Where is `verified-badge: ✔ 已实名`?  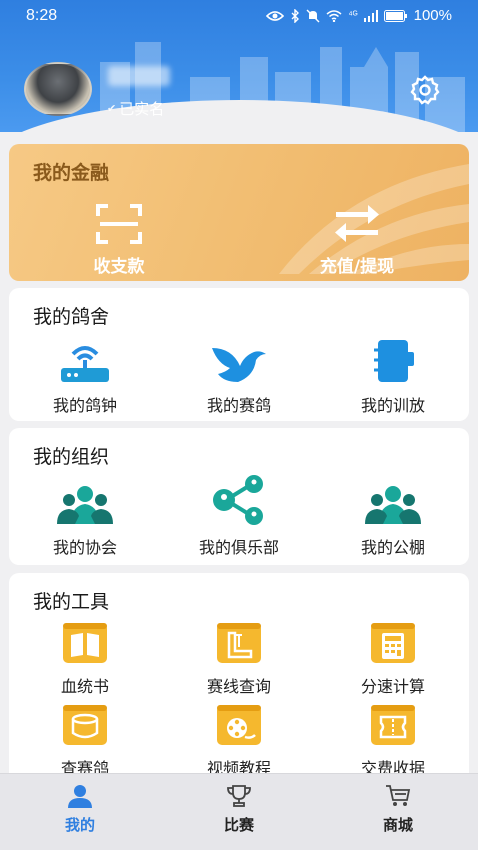
verified-badge: ✔ 已实名 is located at coordinates (135, 108).